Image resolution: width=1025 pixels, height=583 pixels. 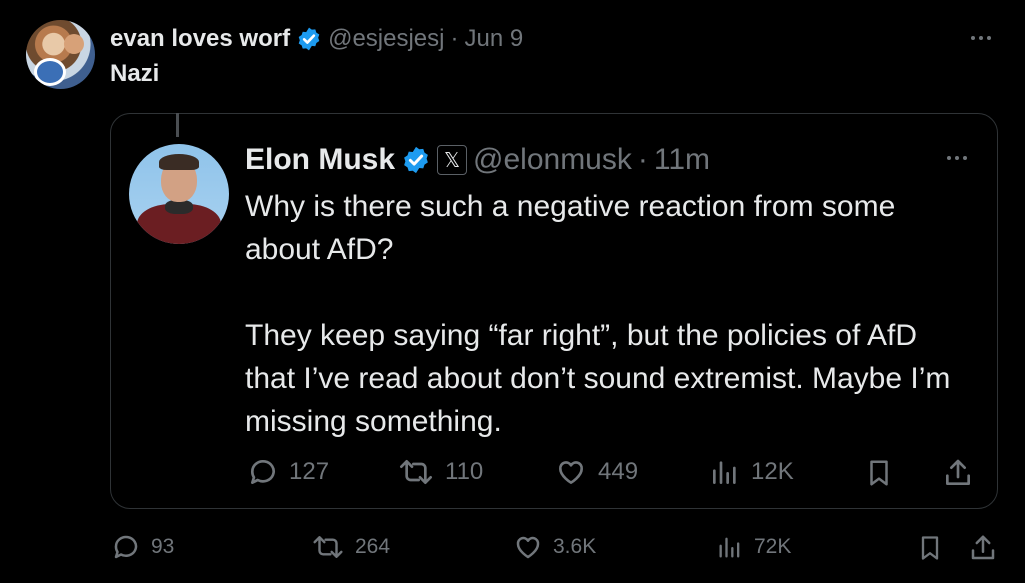 What do you see at coordinates (179, 194) in the screenshot?
I see `quoted-avatar` at bounding box center [179, 194].